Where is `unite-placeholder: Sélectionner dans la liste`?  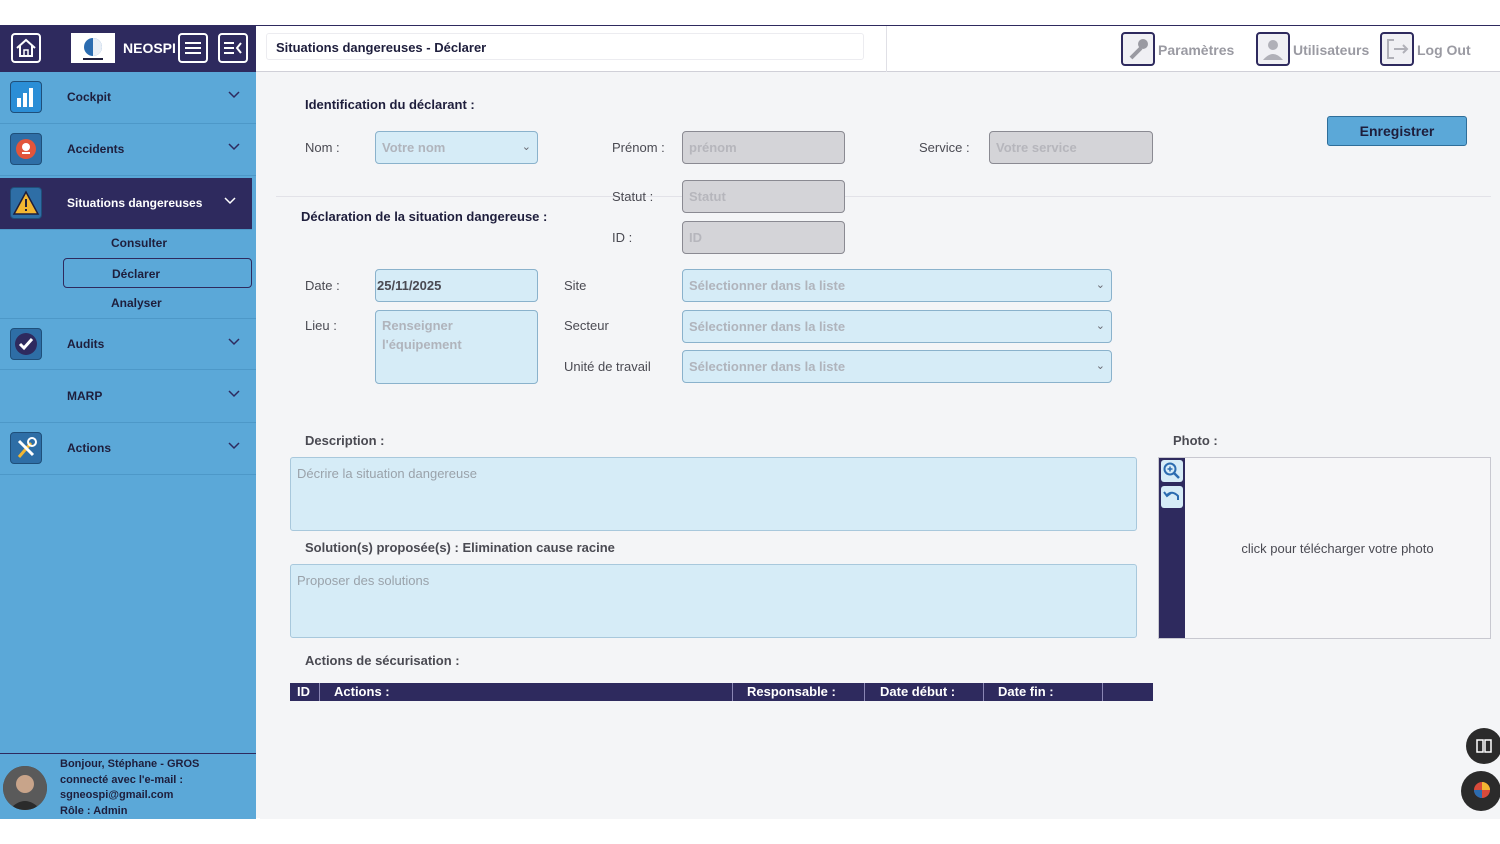
unite-placeholder: Sélectionner dans la liste is located at coordinates (767, 366).